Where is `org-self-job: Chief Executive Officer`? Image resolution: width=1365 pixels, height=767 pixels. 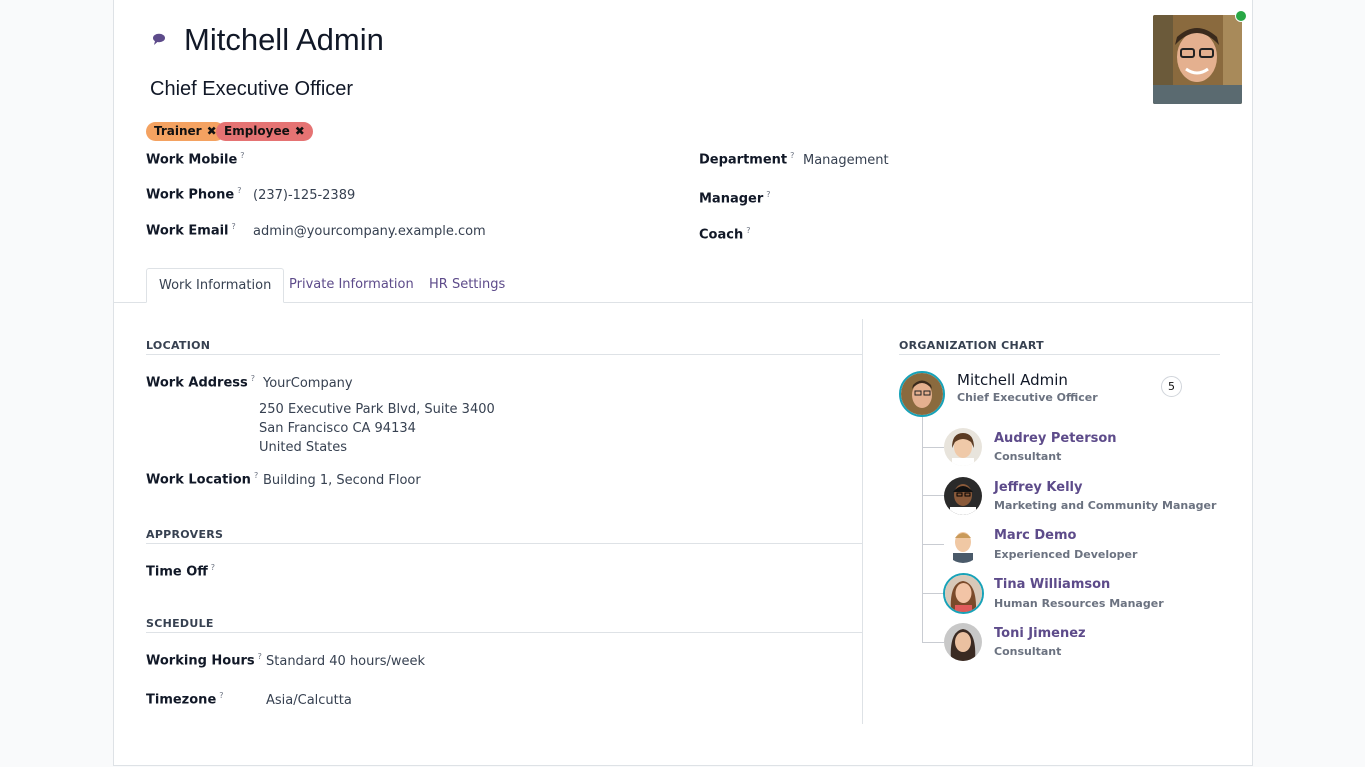 org-self-job: Chief Executive Officer is located at coordinates (1027, 397).